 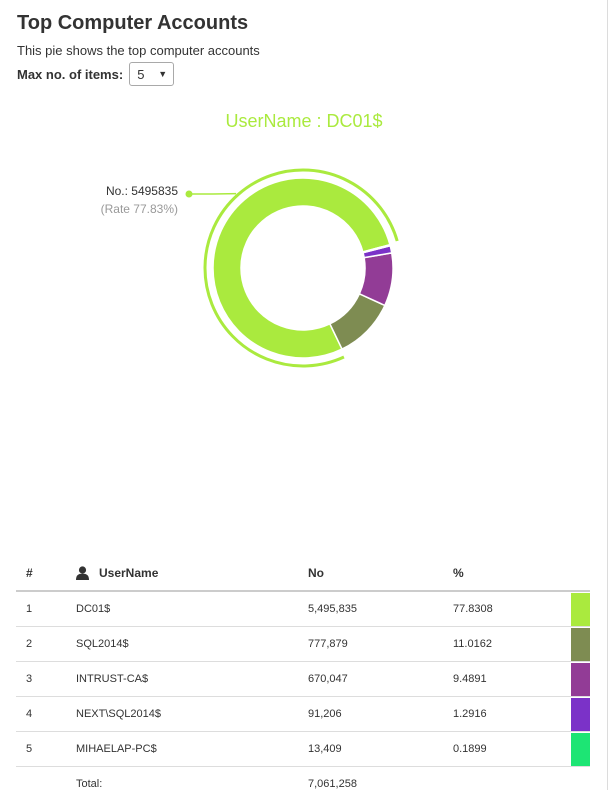 I want to click on col-header-no: No, so click(x=380, y=573).